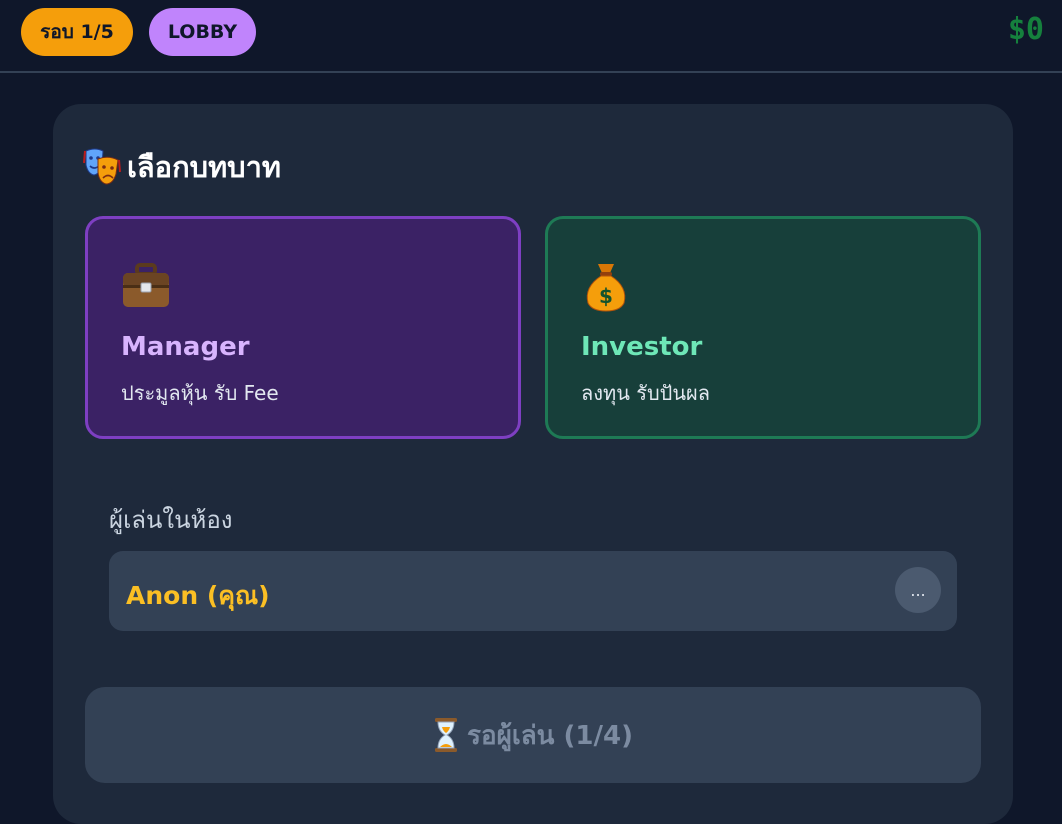 The width and height of the screenshot is (1062, 824). Describe the element at coordinates (763, 327) in the screenshot. I see `role-card-investor: $ Investor ลงทุน รับปันผล` at that location.